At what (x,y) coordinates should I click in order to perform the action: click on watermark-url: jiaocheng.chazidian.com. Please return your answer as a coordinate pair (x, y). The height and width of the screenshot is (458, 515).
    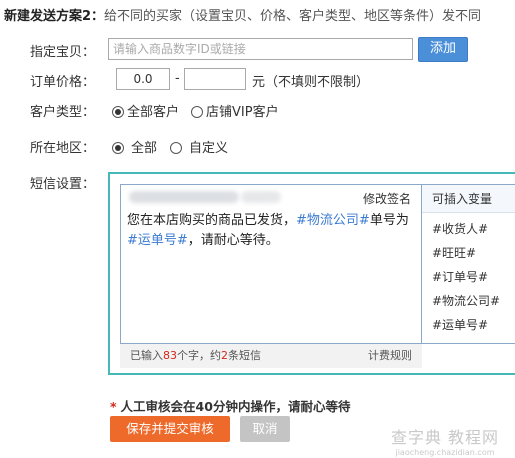
    Looking at the image, I should click on (445, 452).